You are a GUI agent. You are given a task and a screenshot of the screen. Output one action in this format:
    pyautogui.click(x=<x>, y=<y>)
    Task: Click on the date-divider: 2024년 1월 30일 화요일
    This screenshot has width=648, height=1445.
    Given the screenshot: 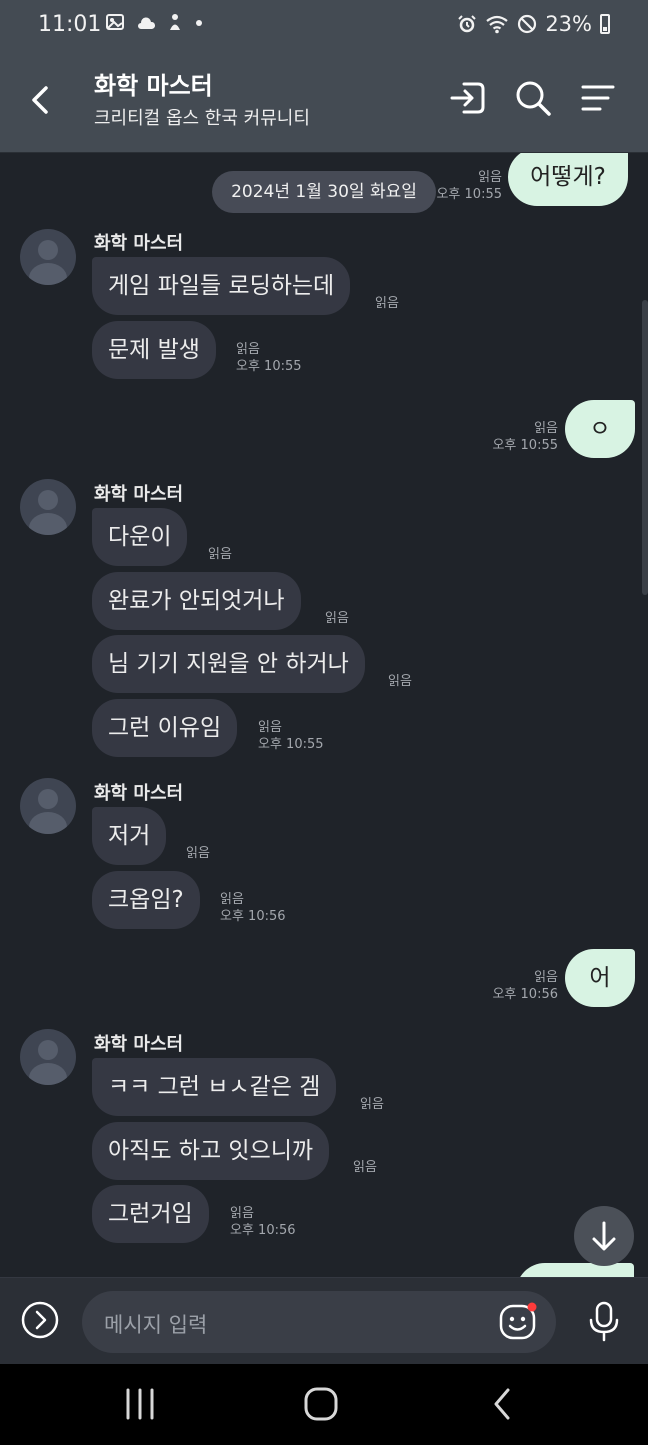 What is the action you would take?
    pyautogui.click(x=324, y=192)
    